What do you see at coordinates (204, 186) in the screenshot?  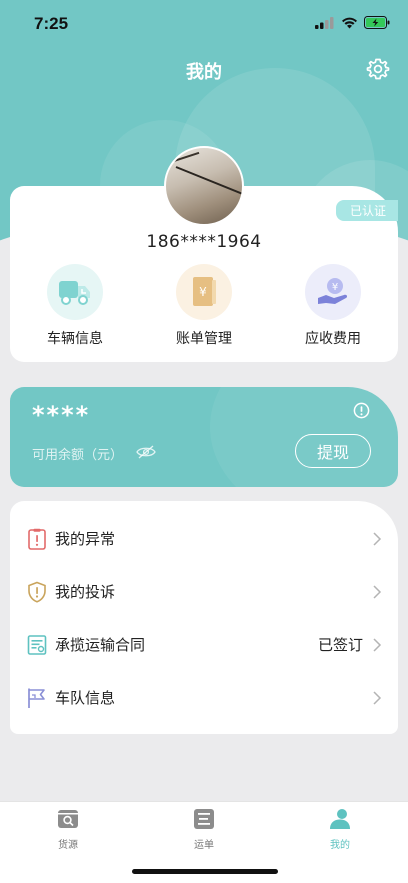 I see `avatar` at bounding box center [204, 186].